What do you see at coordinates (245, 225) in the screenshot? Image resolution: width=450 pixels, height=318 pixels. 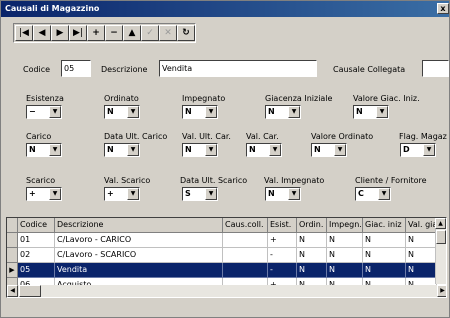 I see `column-header-caus-coll: Caus.coll.` at bounding box center [245, 225].